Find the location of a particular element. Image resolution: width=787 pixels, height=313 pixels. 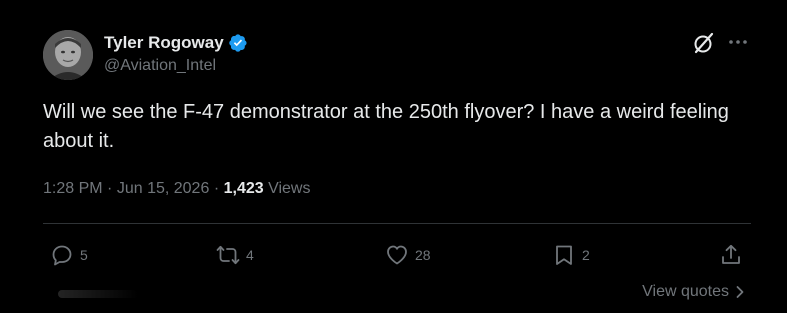

reply-button: 5 is located at coordinates (69, 255).